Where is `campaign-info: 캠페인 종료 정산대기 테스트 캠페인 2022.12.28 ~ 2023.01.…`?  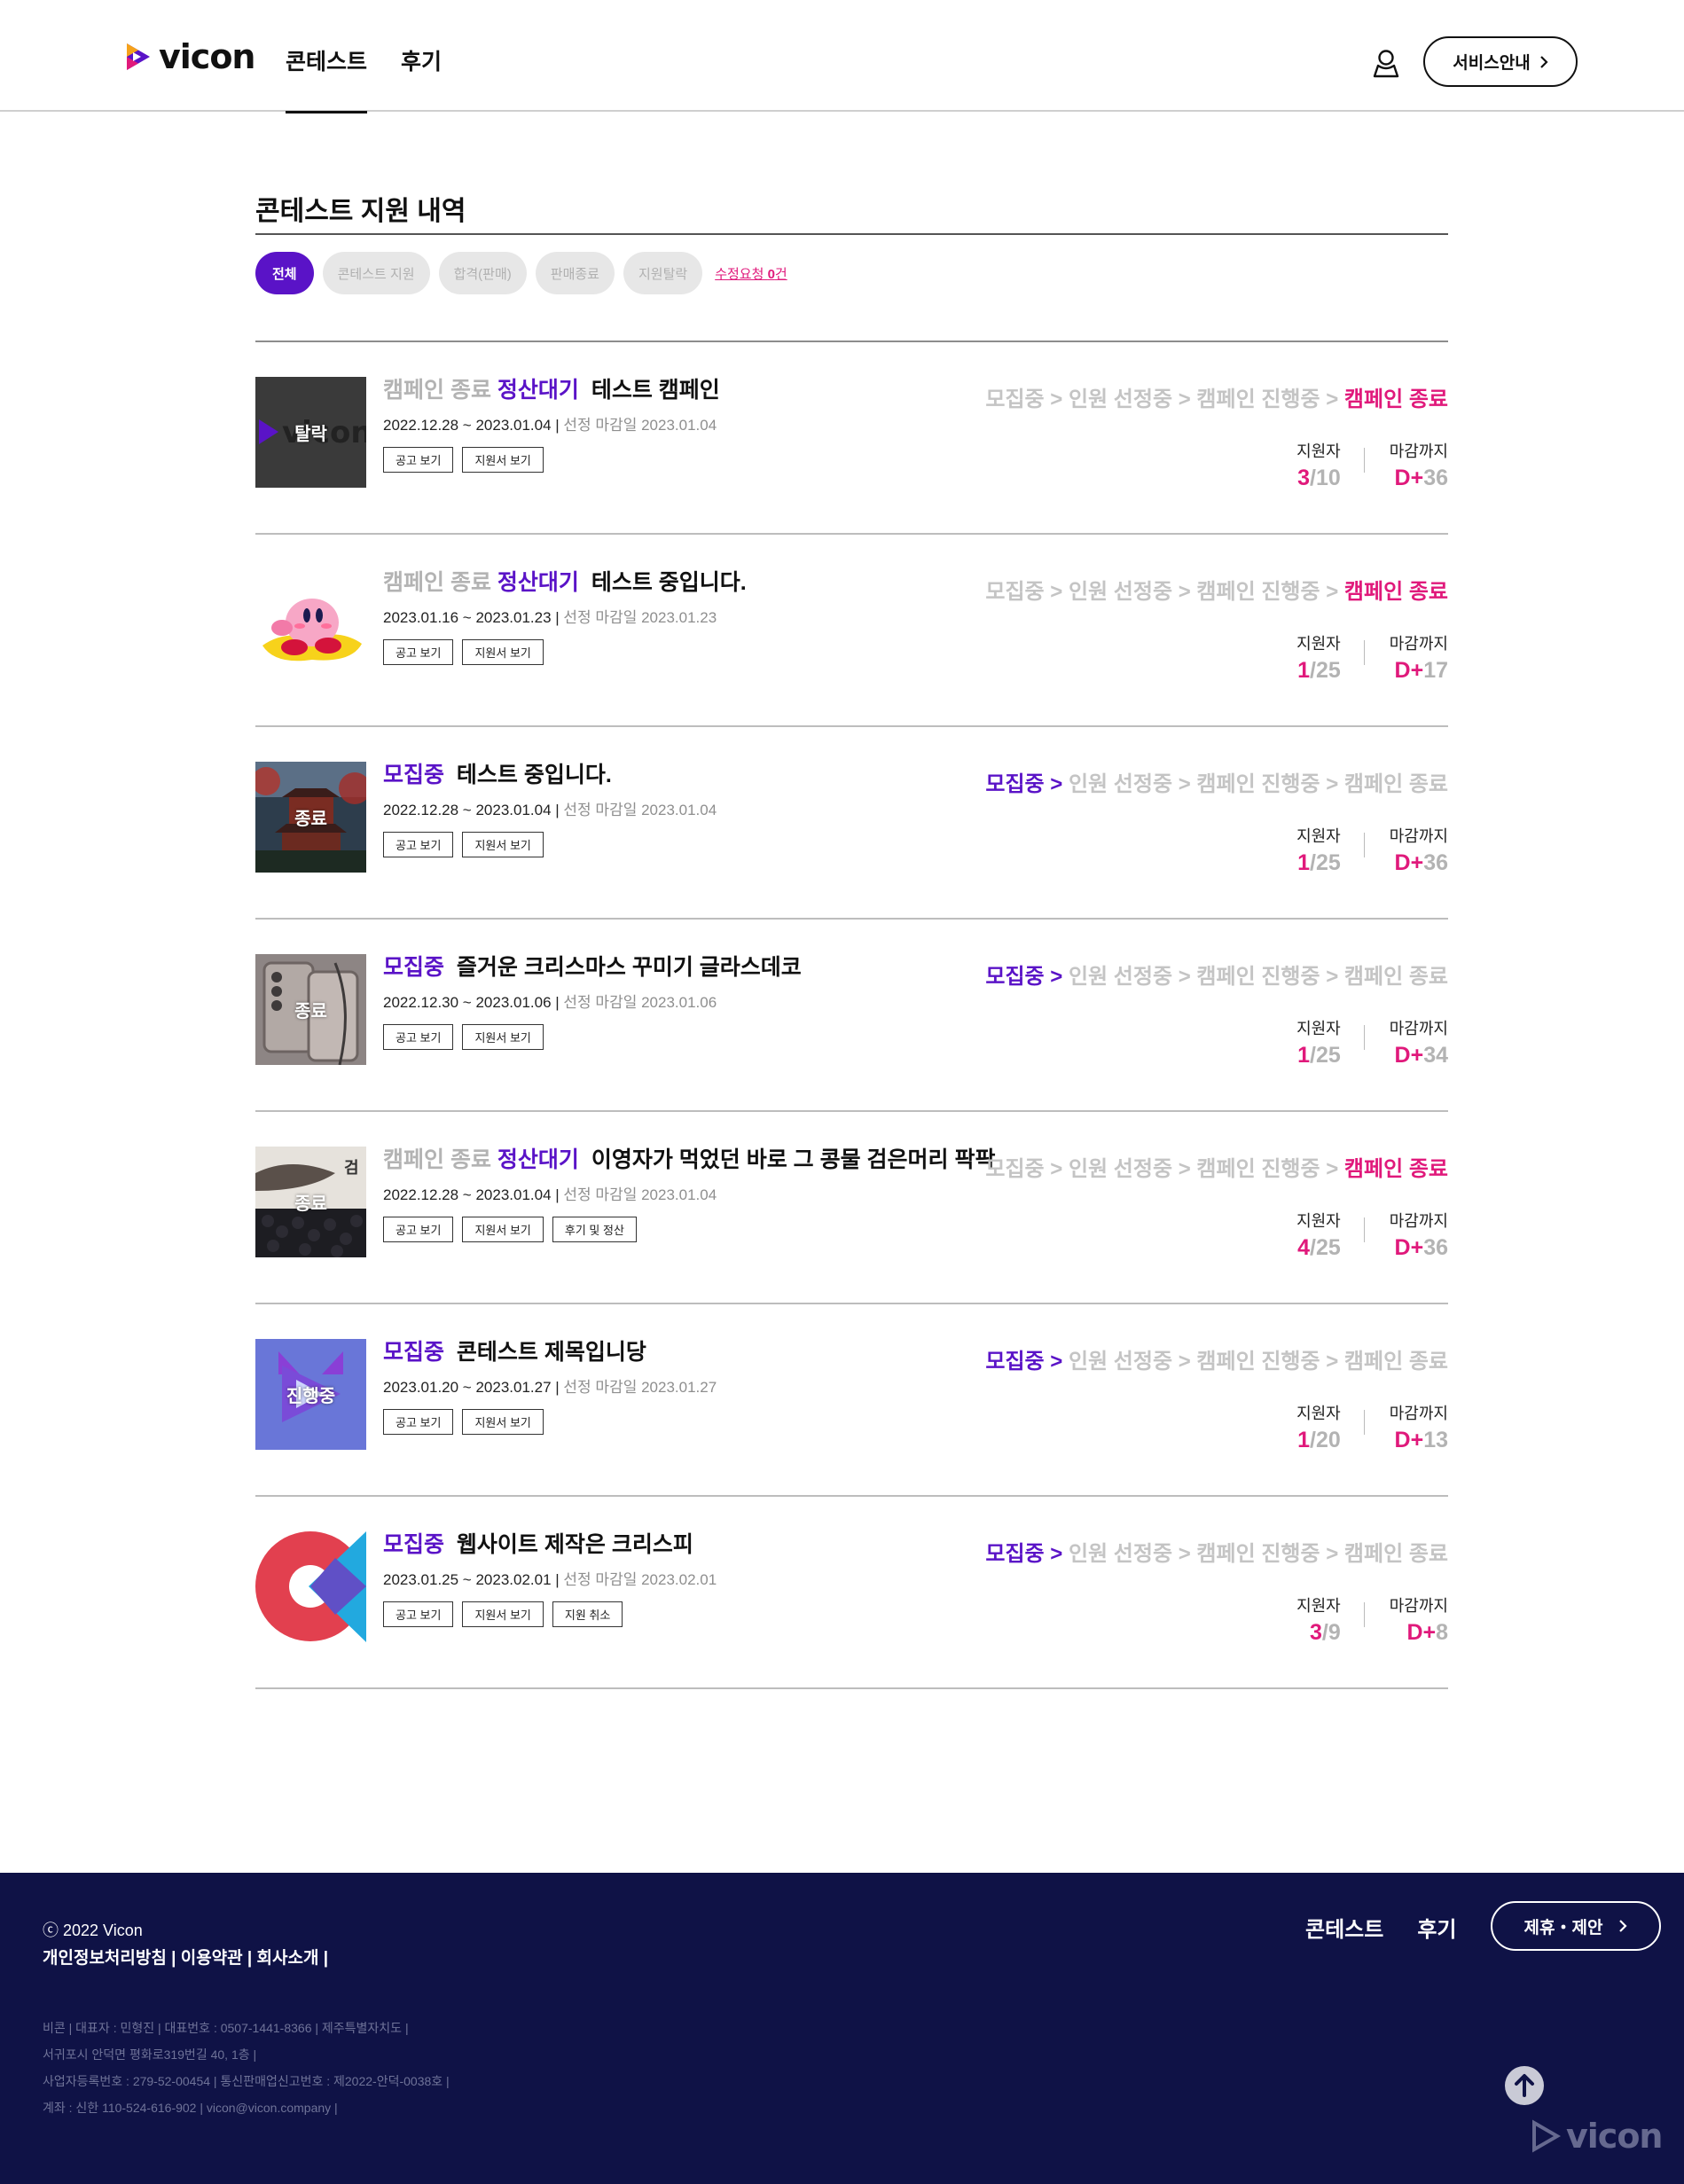 campaign-info: 캠페인 종료 정산대기 테스트 캠페인 2022.12.28 ~ 2023.01.… is located at coordinates (693, 424).